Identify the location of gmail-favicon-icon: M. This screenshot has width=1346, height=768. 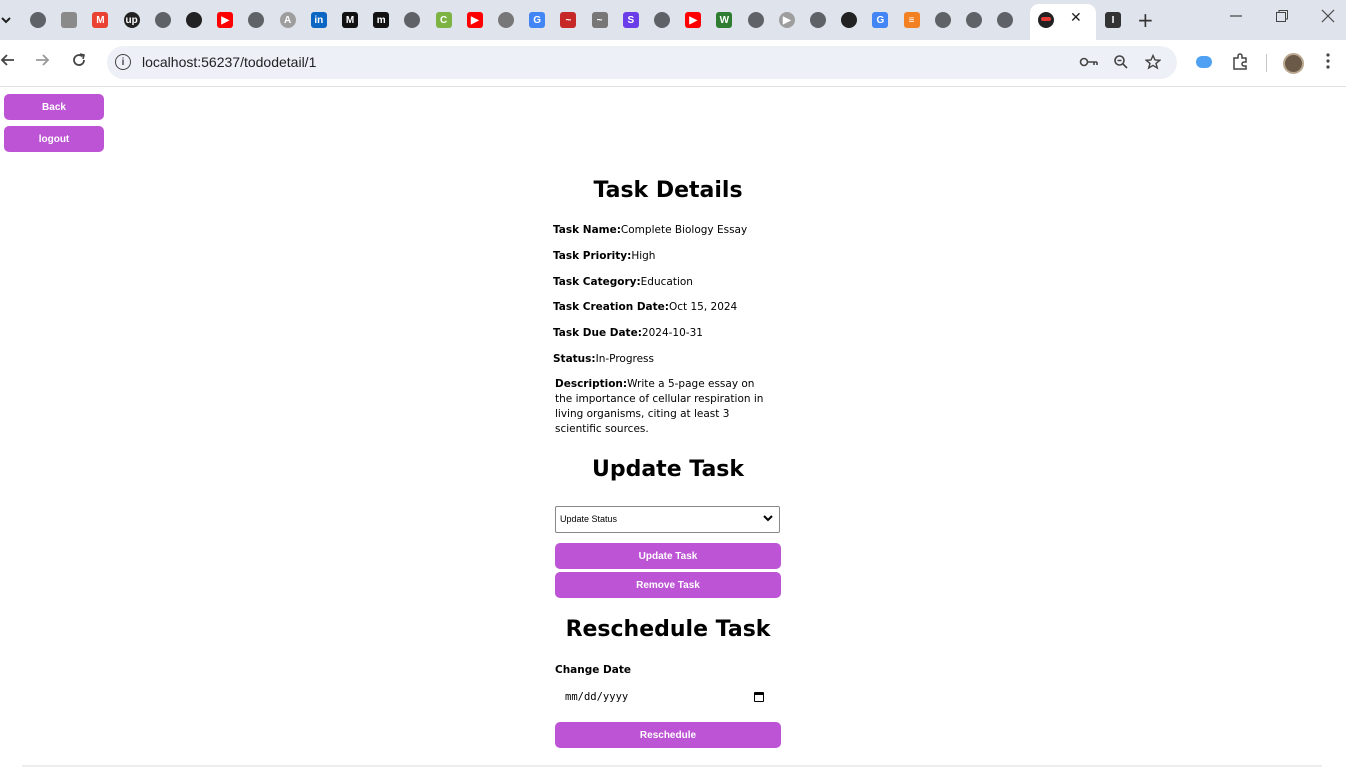
(100, 20).